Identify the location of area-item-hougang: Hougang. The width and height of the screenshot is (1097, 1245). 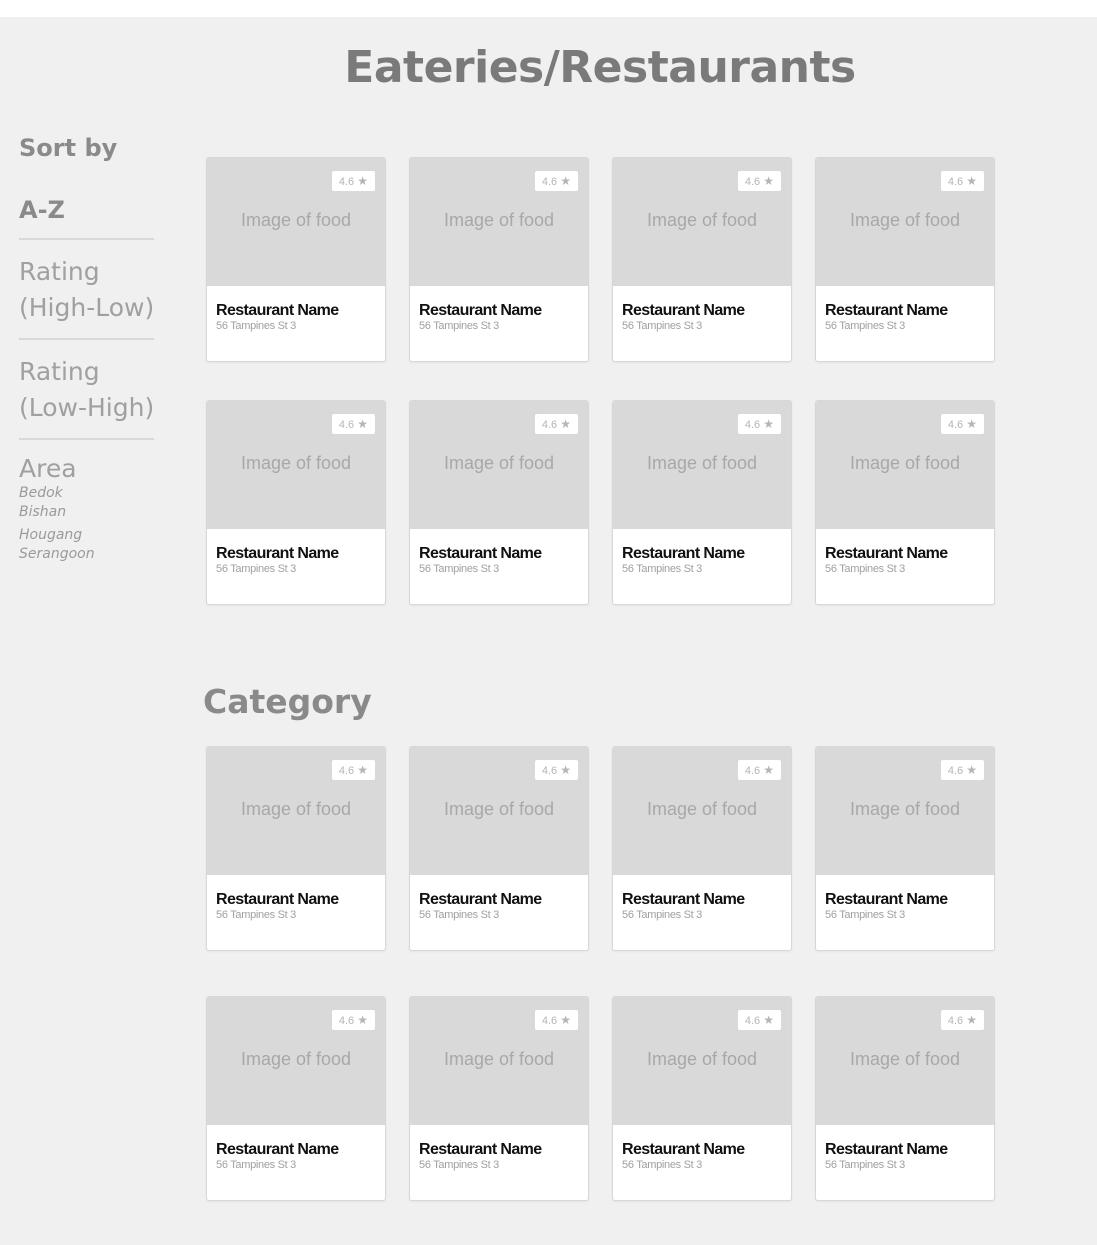
(94, 535).